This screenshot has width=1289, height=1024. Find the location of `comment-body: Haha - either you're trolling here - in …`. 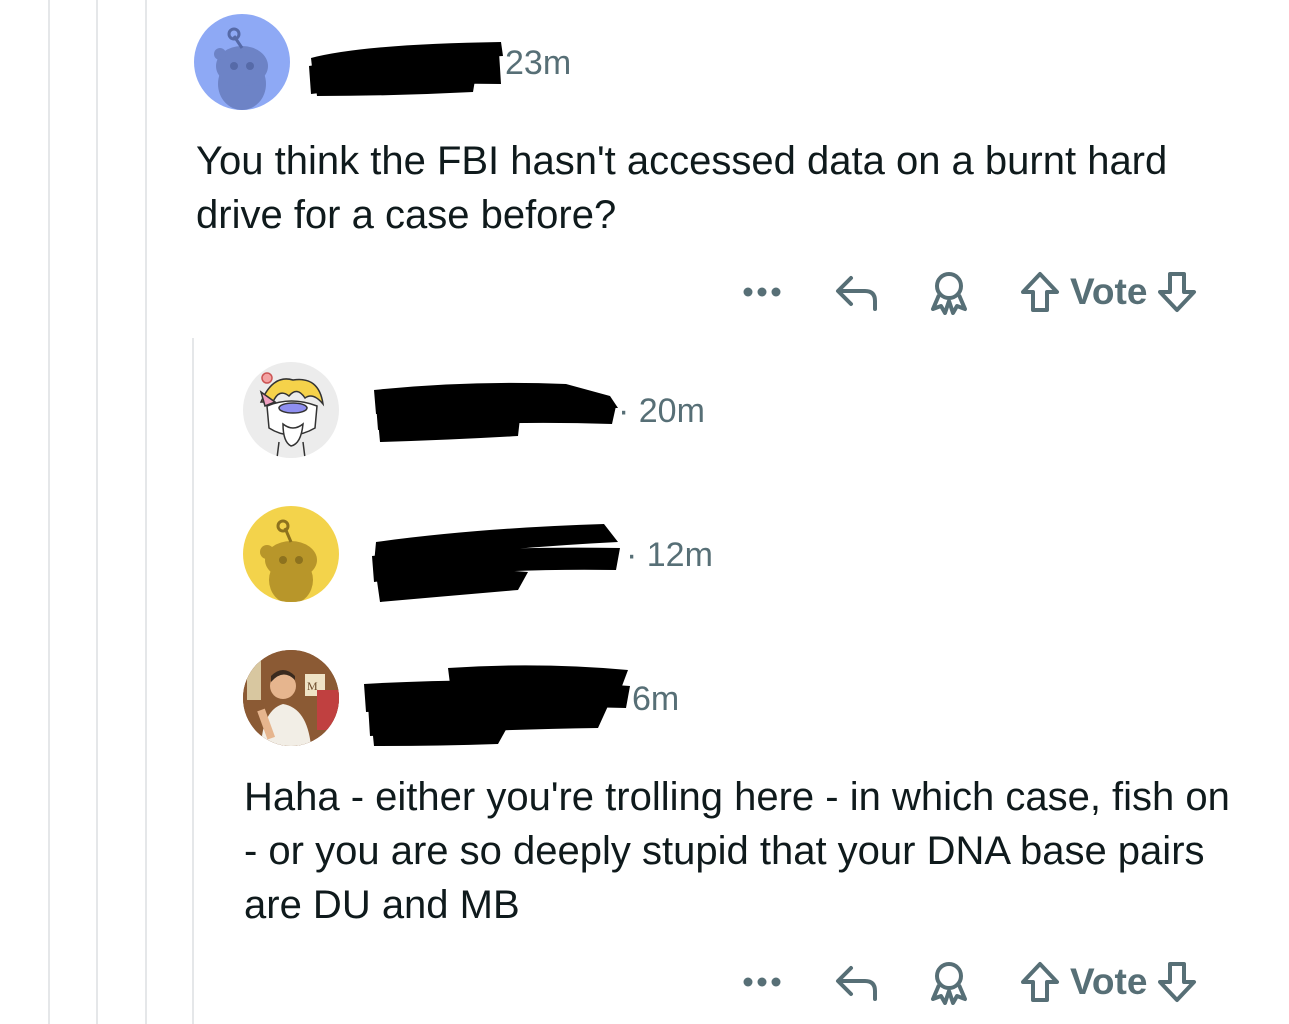

comment-body: Haha - either you're trolling here - in … is located at coordinates (737, 851).